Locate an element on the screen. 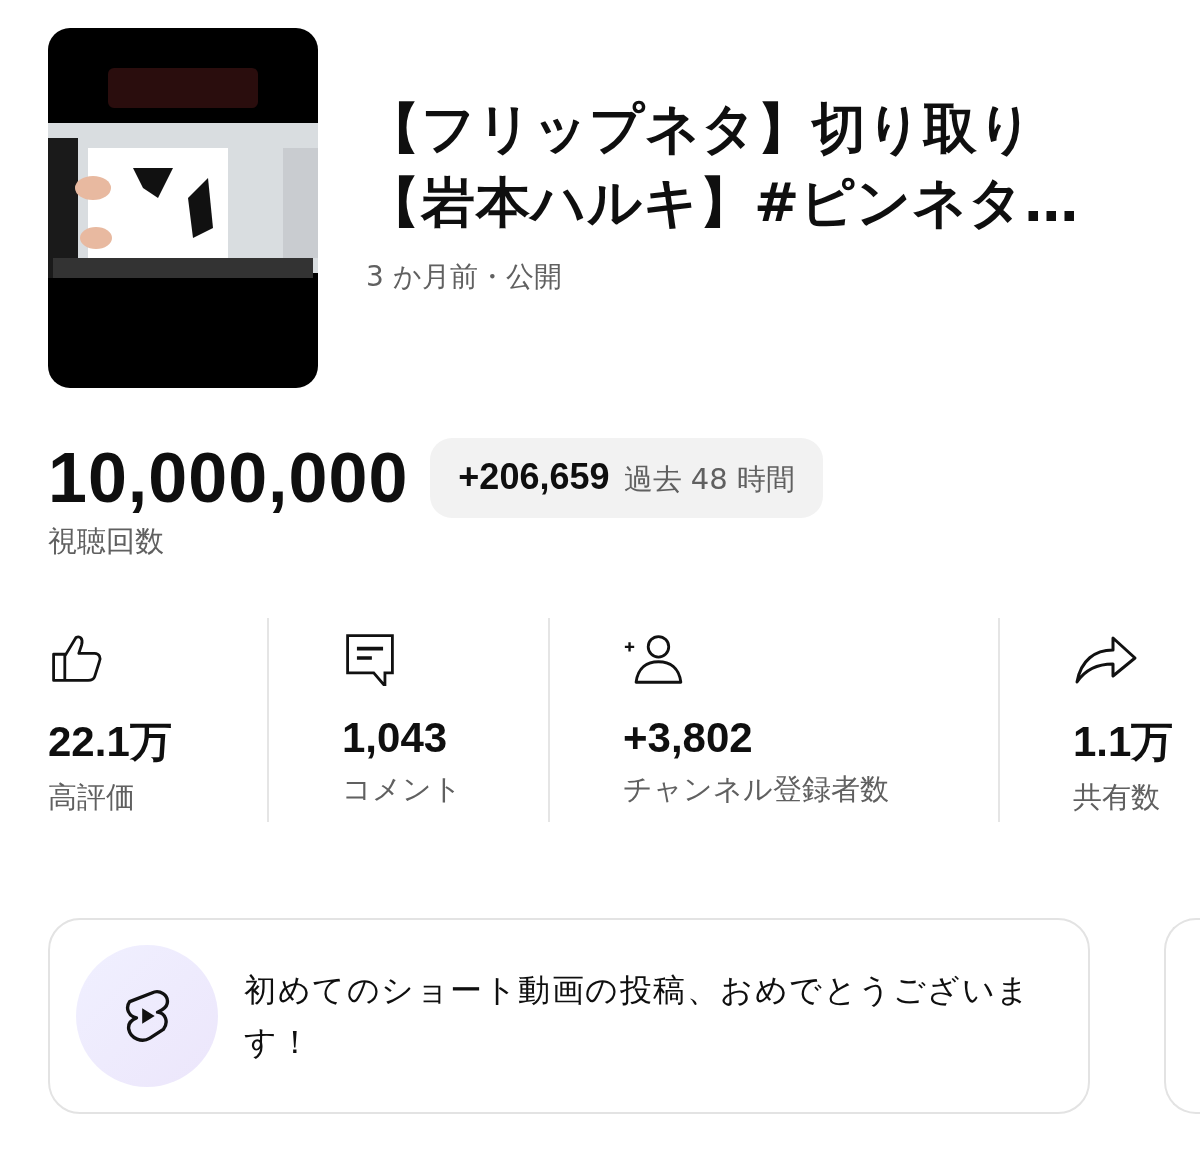 The height and width of the screenshot is (1165, 1200). stat-value: 1.1万 is located at coordinates (1123, 742).